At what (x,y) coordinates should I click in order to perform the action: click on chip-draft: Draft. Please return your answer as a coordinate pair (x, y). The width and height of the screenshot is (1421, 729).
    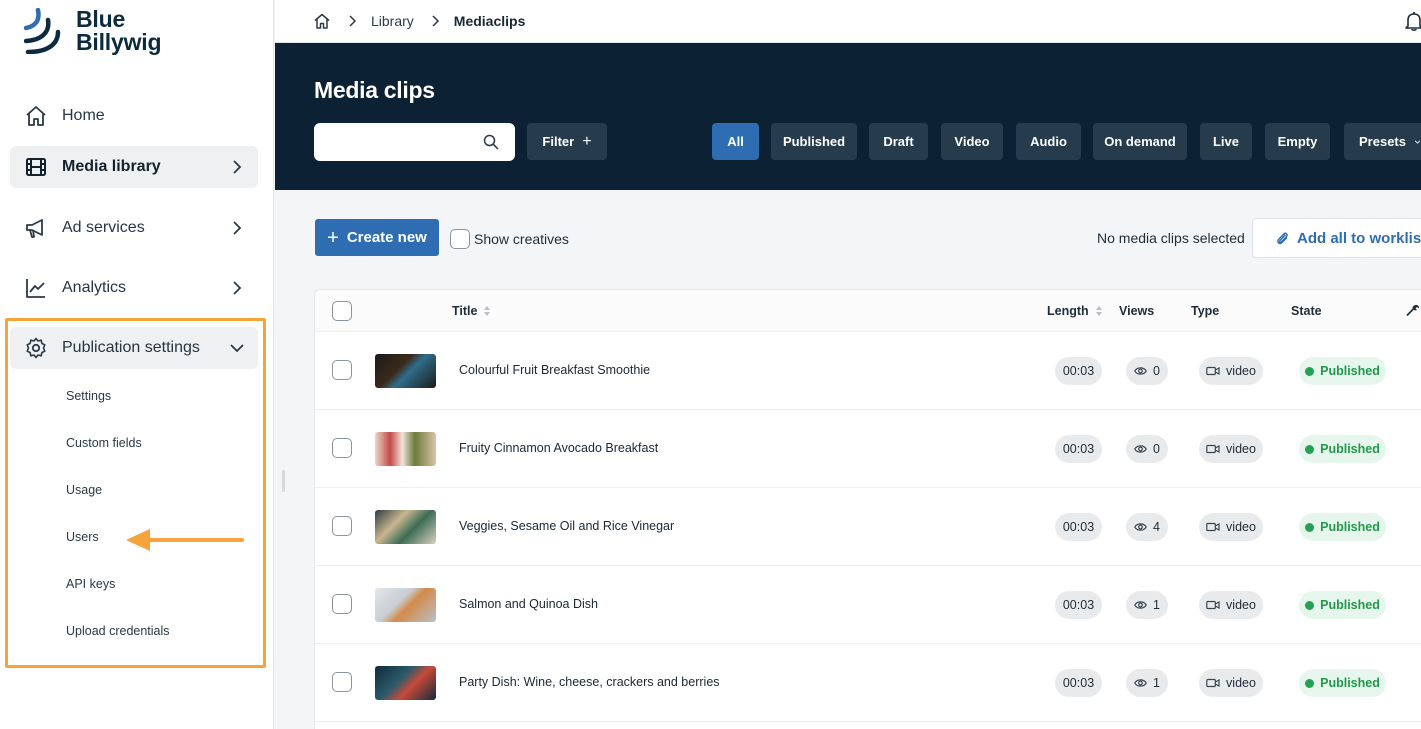
    Looking at the image, I should click on (898, 141).